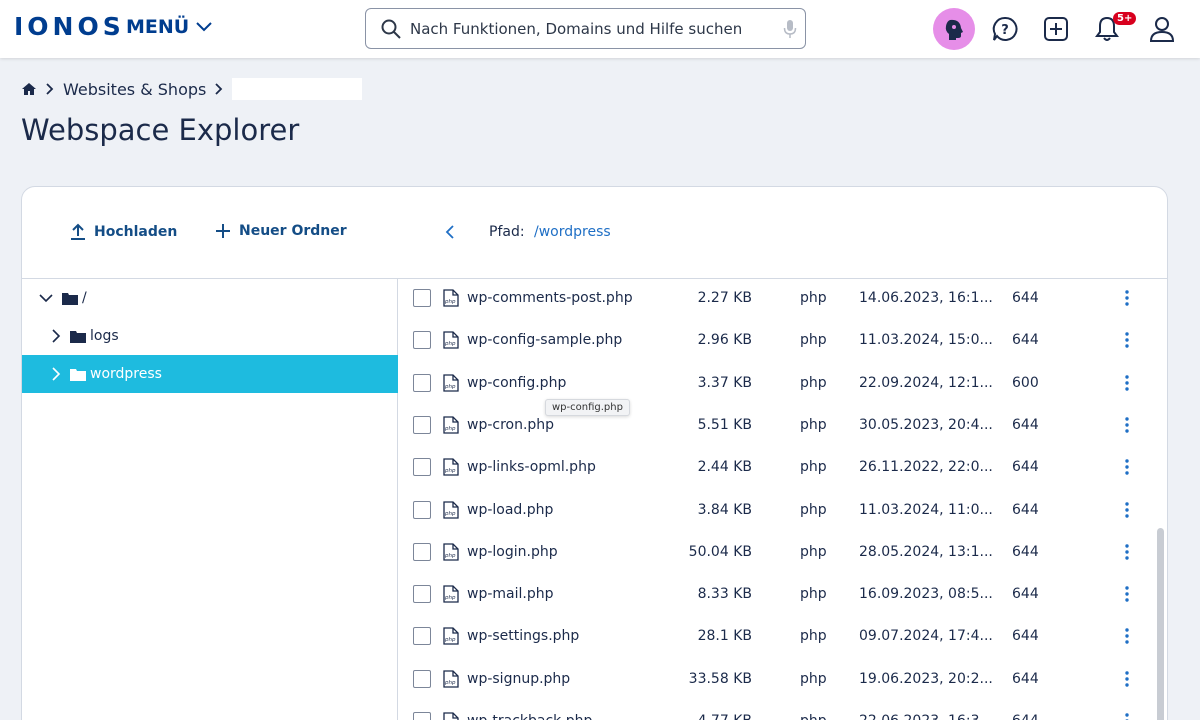  What do you see at coordinates (587, 407) in the screenshot?
I see `filename-tooltip: wp-config.php` at bounding box center [587, 407].